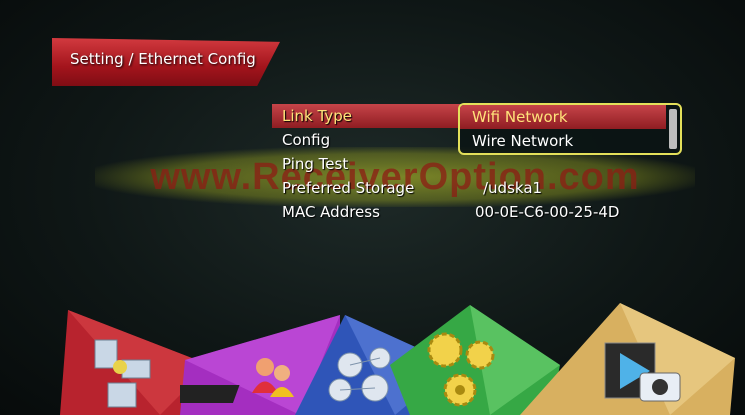 The image size is (745, 415). I want to click on menu-item-label: Ping Test, so click(315, 164).